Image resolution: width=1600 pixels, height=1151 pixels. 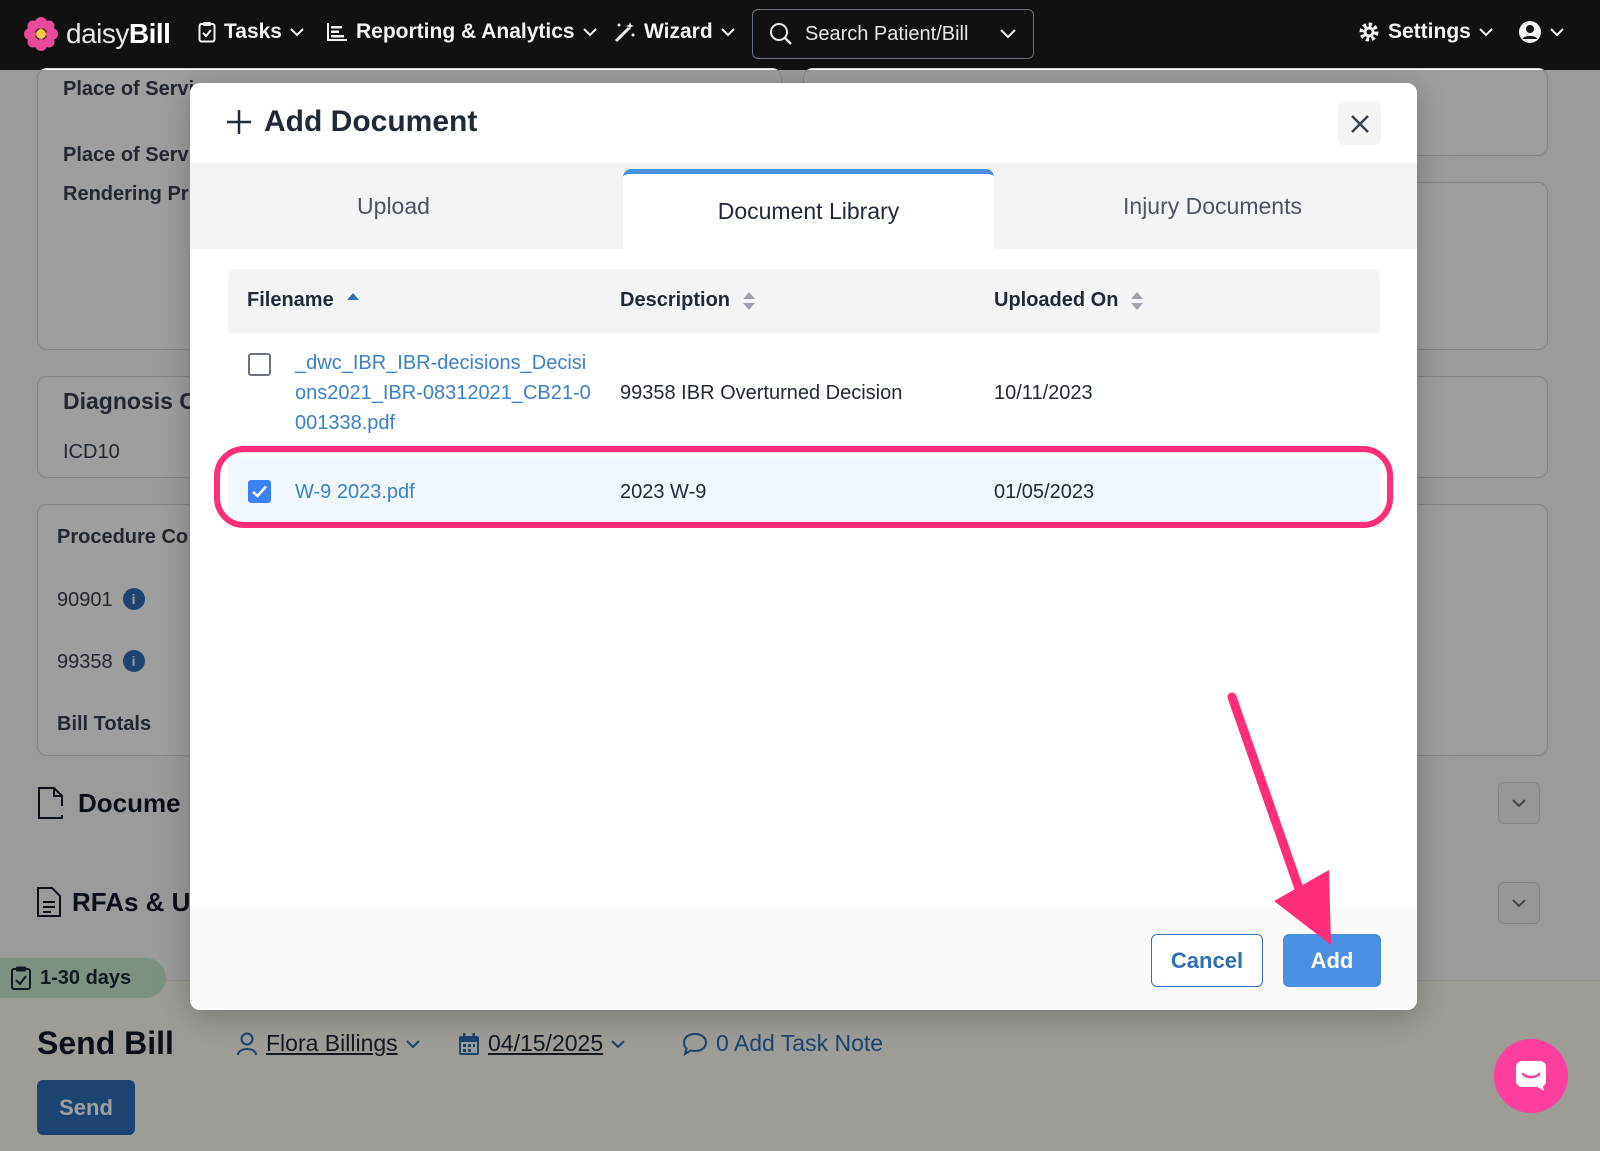 I want to click on magic-wand-icon, so click(x=624, y=32).